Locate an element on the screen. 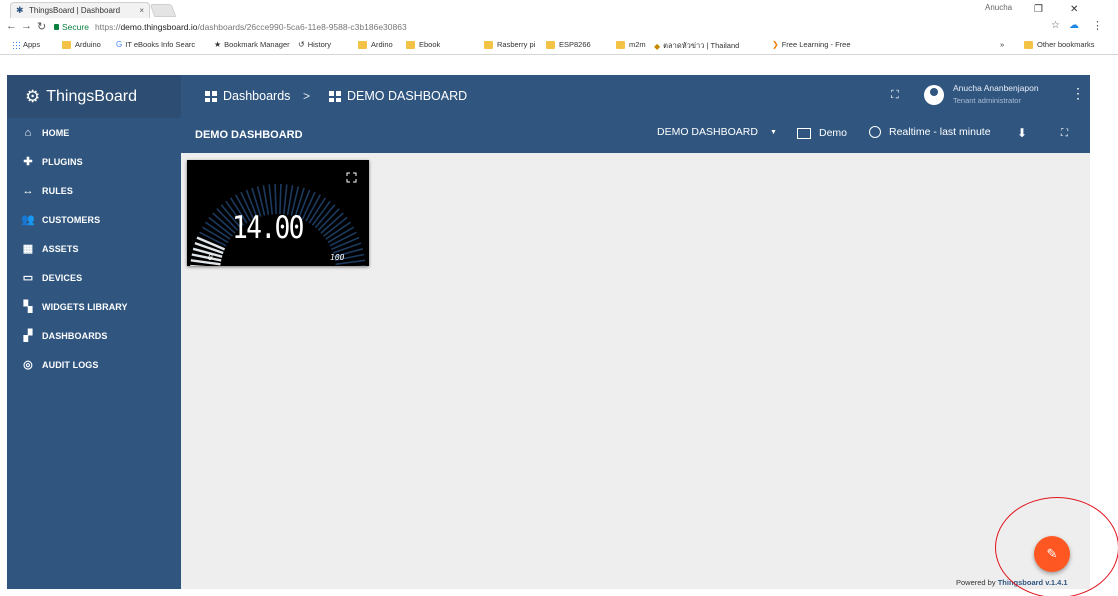  sidebar-item-widgets-library: ▚ WIDGETS LIBRARY is located at coordinates (94, 306).